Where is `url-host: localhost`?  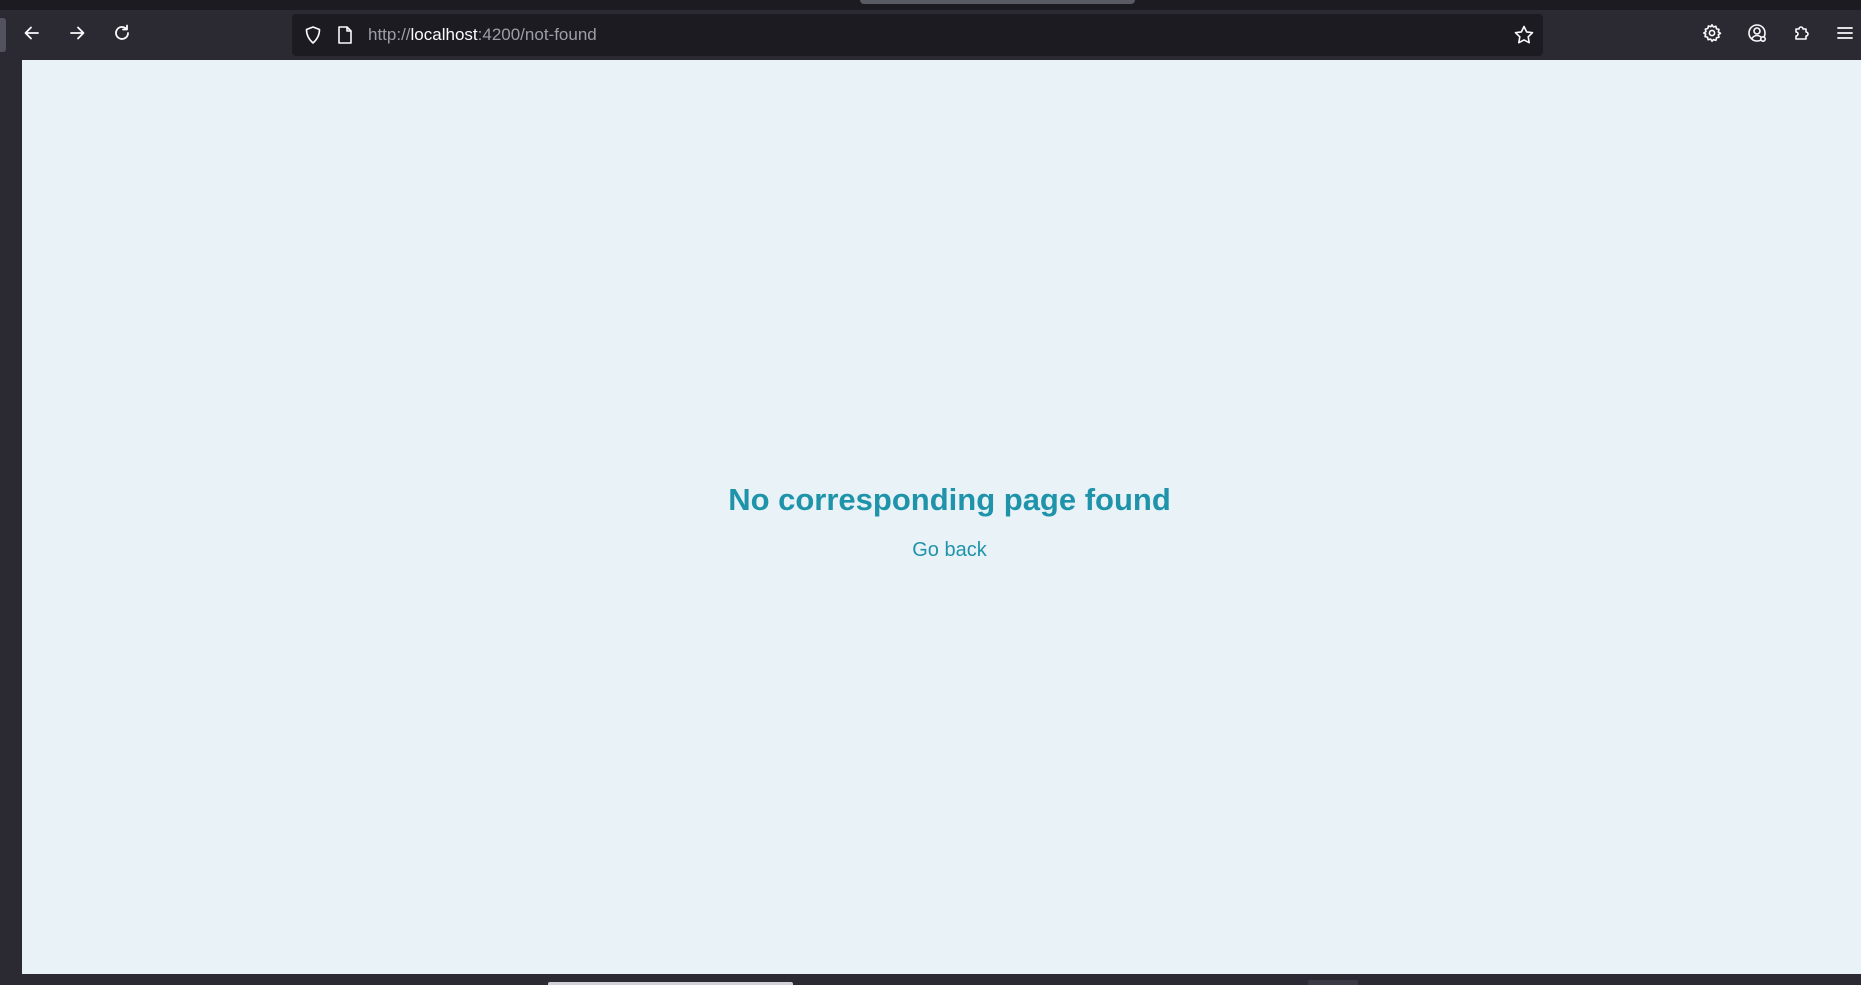
url-host: localhost is located at coordinates (444, 34).